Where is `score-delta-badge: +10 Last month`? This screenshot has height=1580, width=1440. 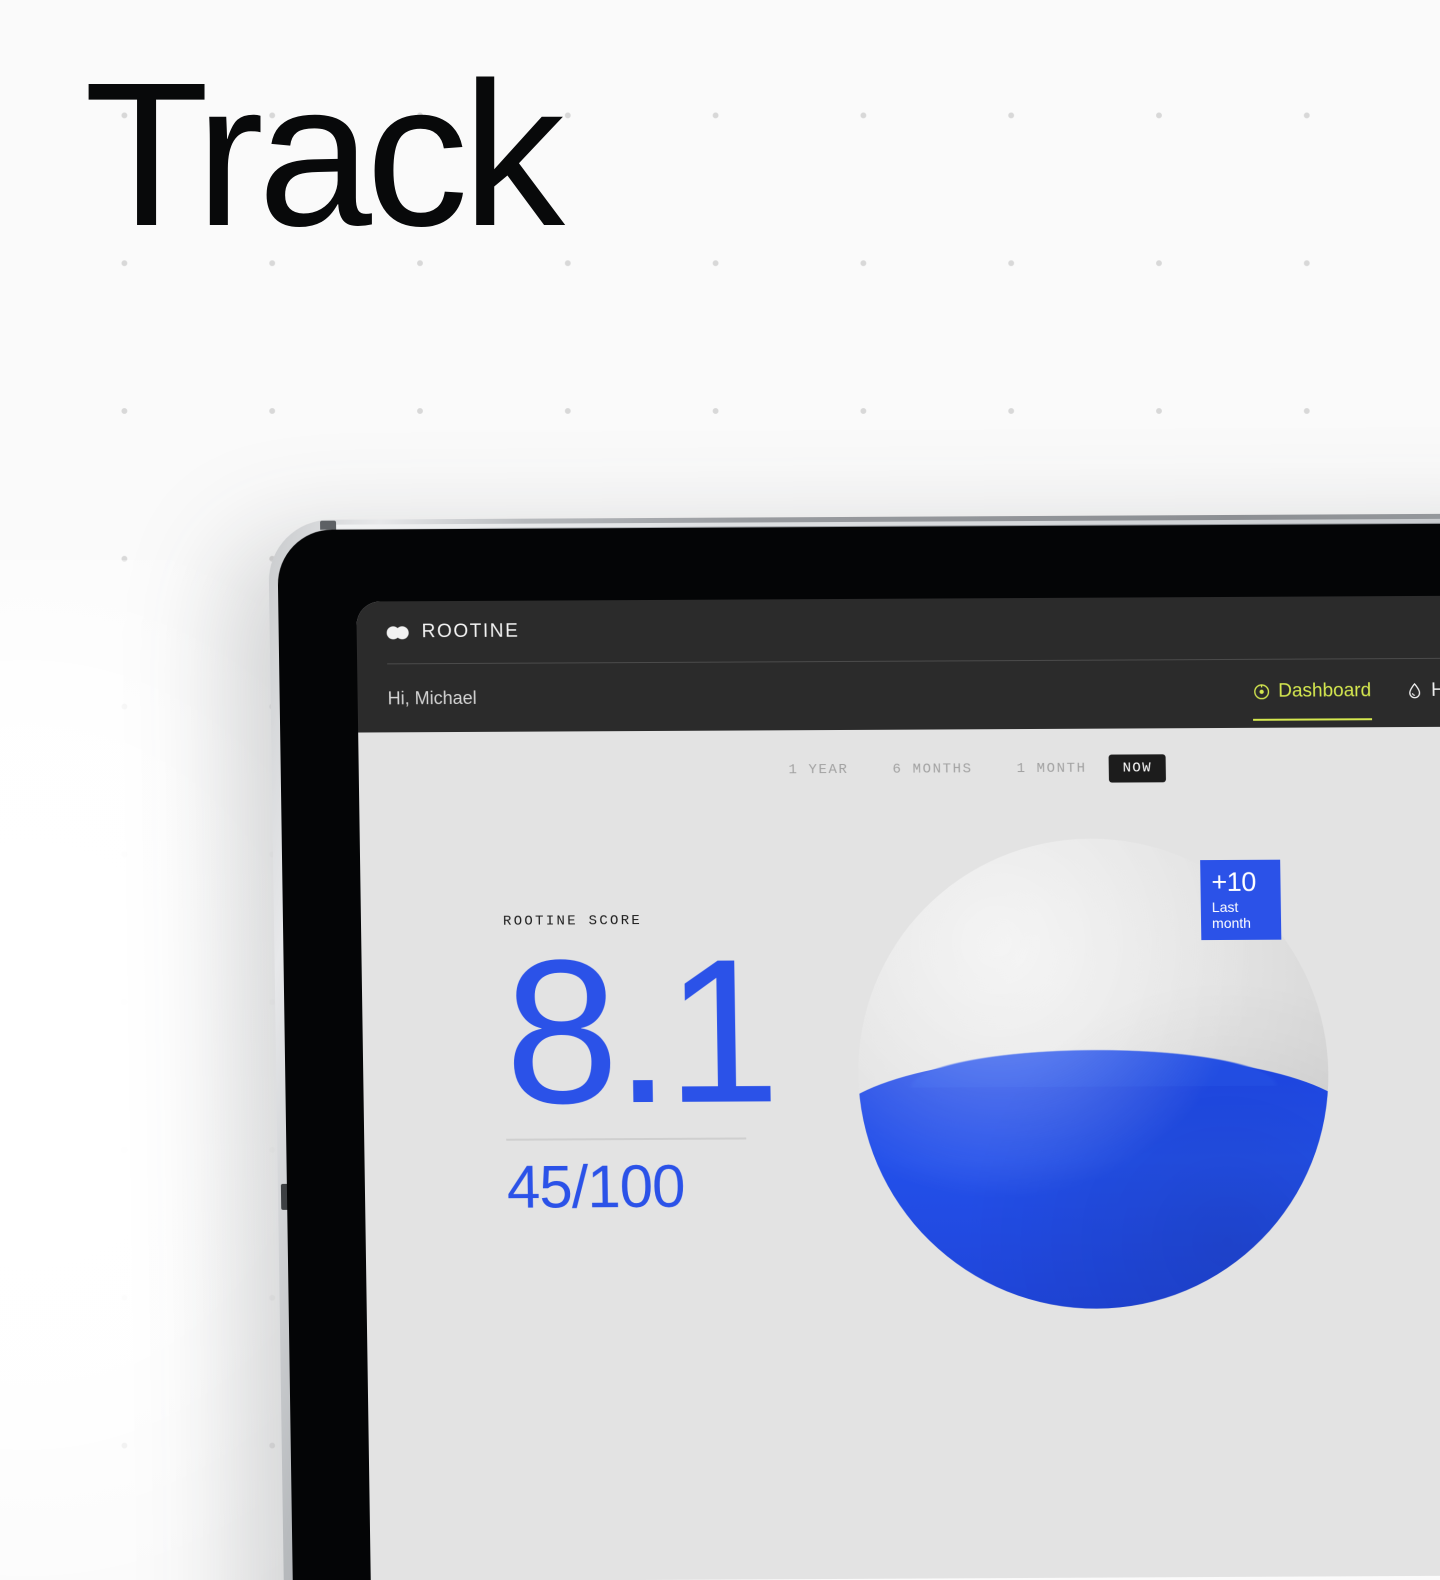 score-delta-badge: +10 Last month is located at coordinates (1241, 900).